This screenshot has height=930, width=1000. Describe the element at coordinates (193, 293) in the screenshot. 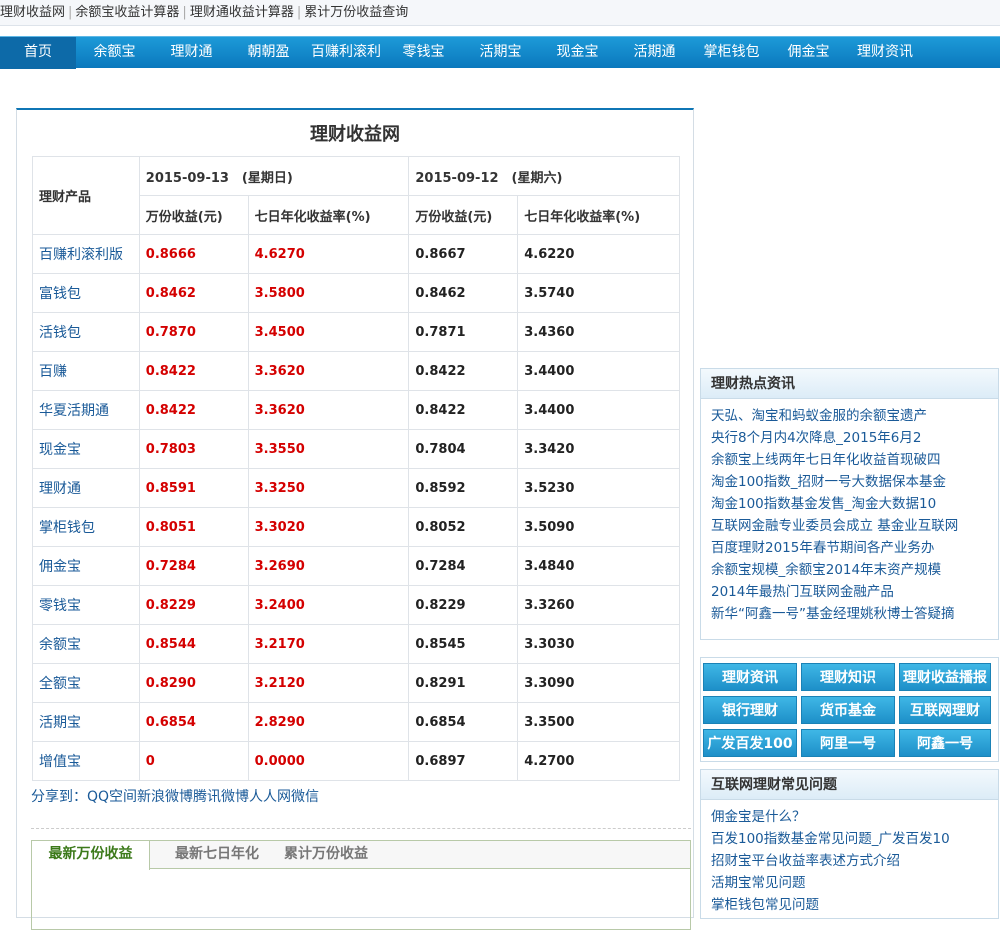

I see `wan-value-today: 0.8462` at that location.